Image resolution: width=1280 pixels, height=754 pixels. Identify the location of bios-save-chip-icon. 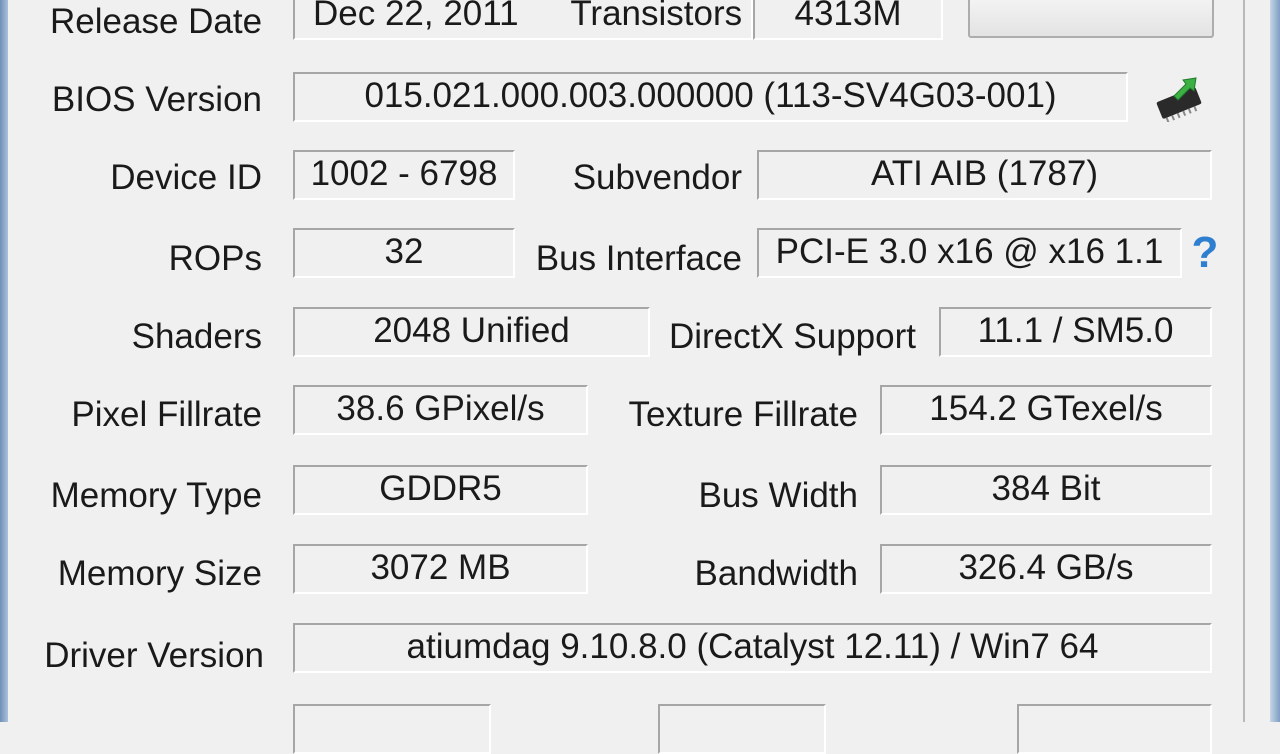
(1179, 96).